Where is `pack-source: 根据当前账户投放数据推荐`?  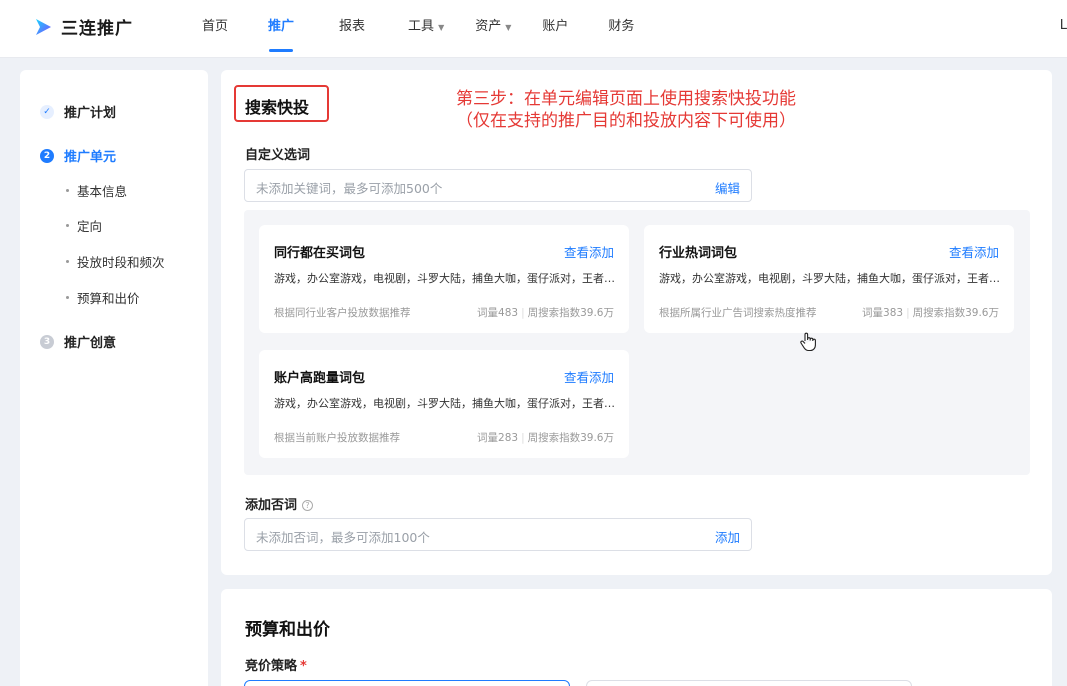
pack-source: 根据当前账户投放数据推荐 is located at coordinates (337, 438).